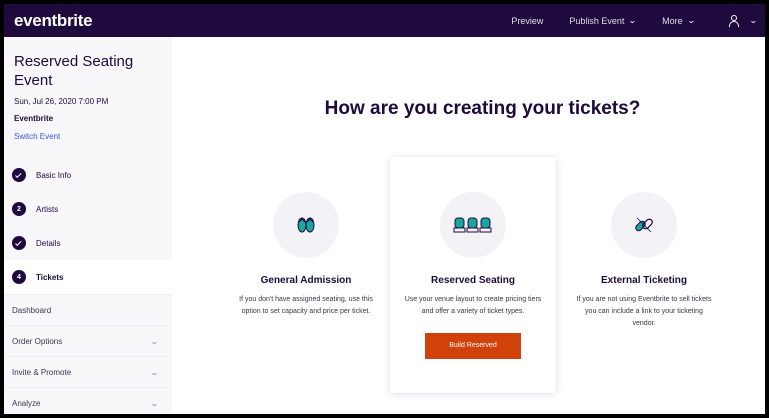  I want to click on step-number: 4, so click(19, 277).